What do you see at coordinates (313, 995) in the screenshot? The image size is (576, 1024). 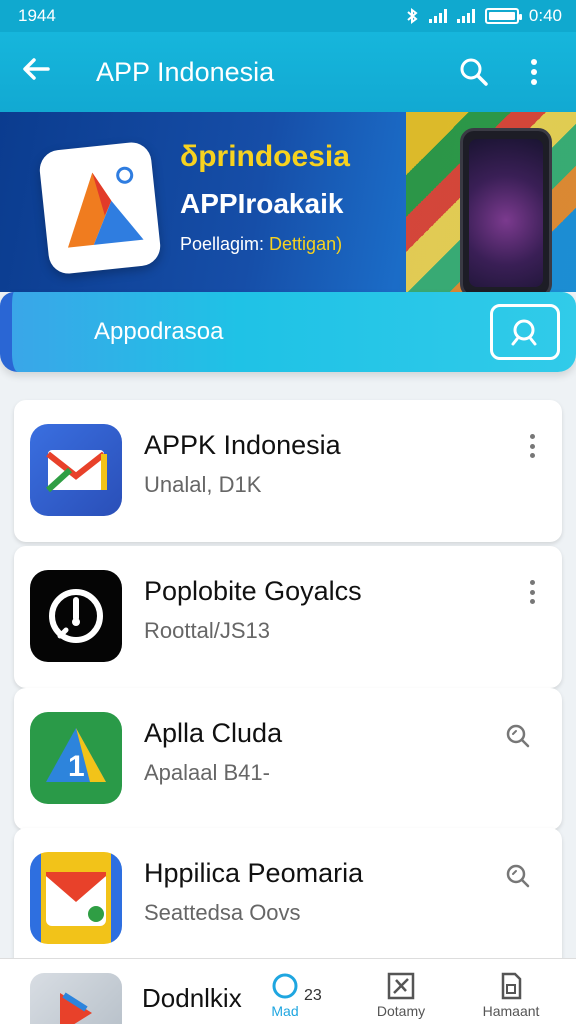 I see `nav-badge: 23` at bounding box center [313, 995].